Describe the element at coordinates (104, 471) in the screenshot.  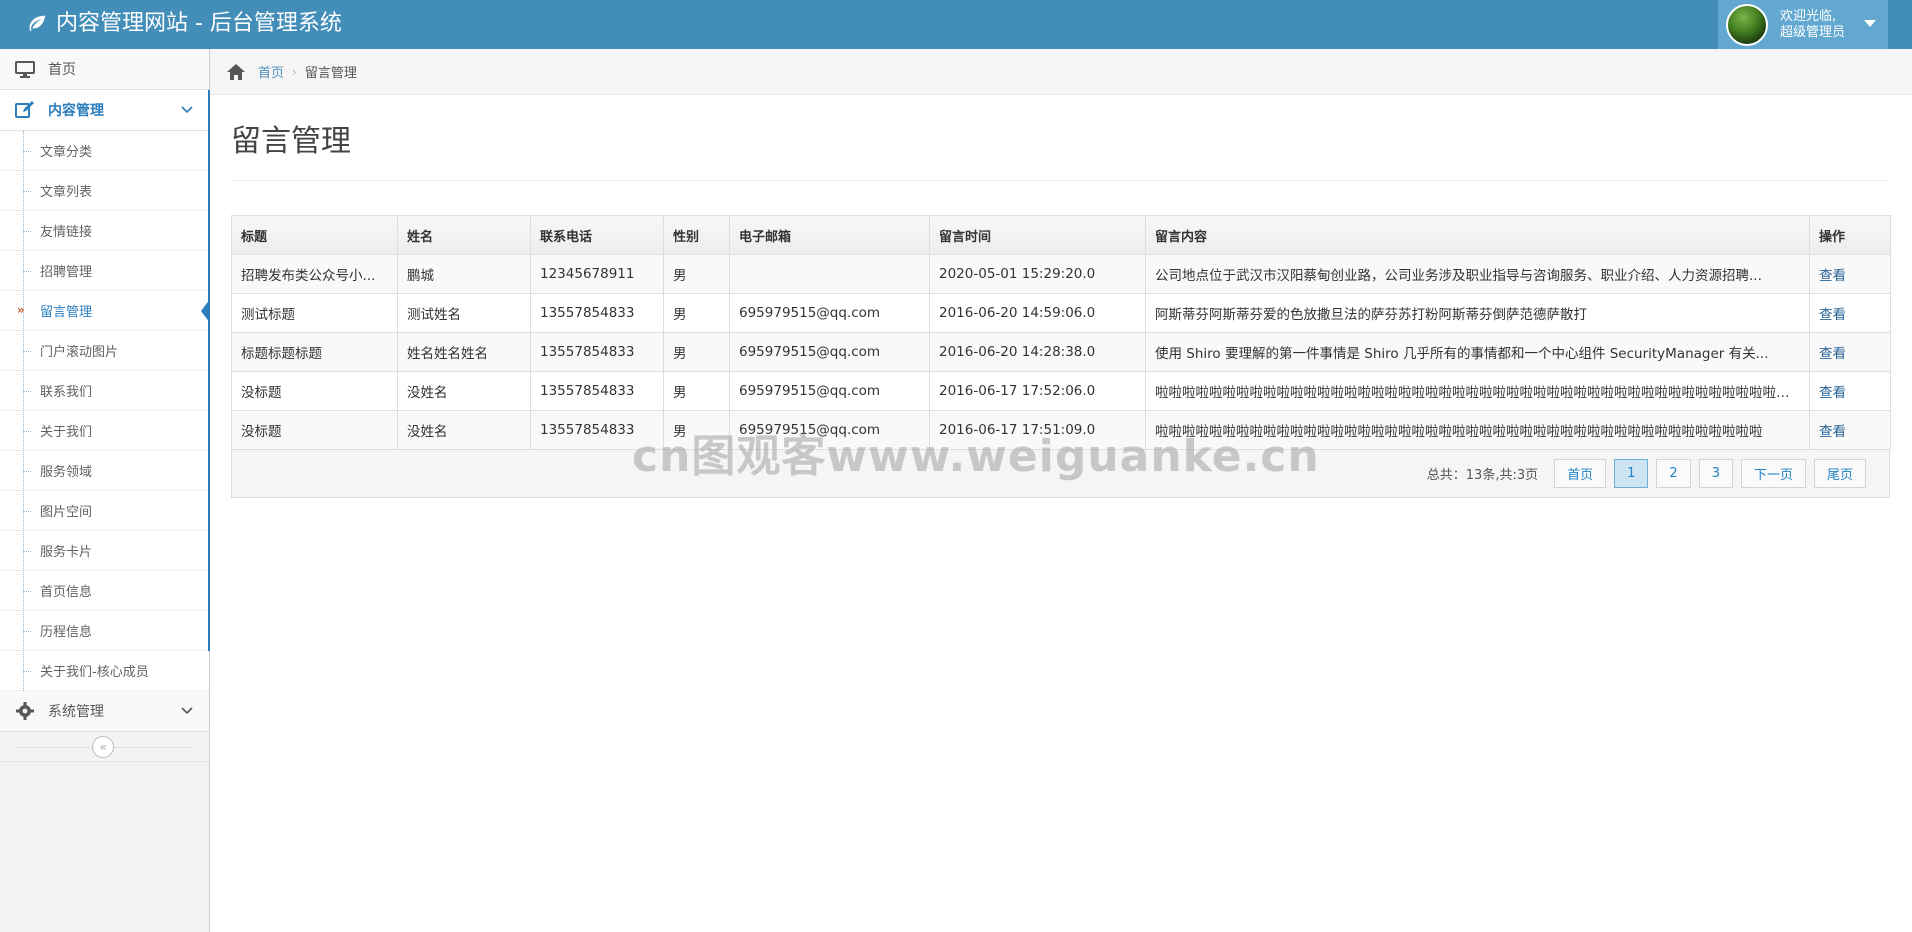
I see `sidebar-item-service-areas: 服务领域` at that location.